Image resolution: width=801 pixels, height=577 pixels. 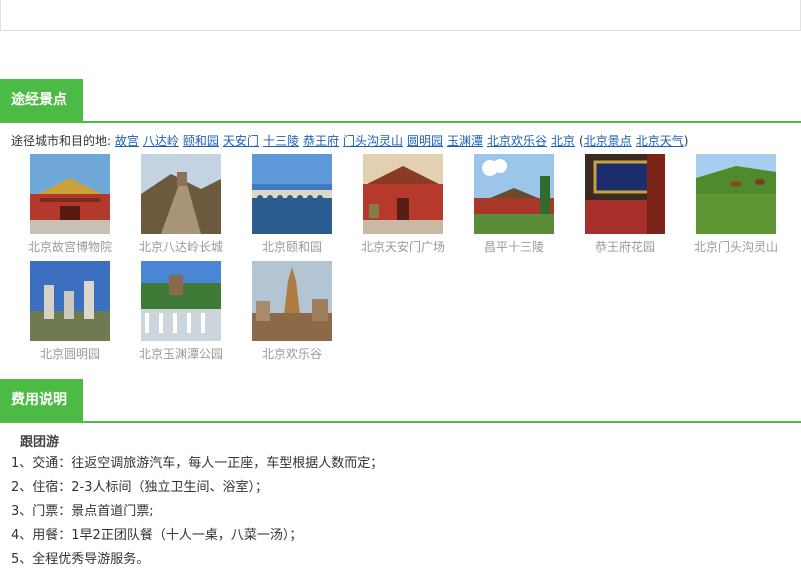 I want to click on attraction-tile: 北京八达岭长城, so click(x=181, y=204).